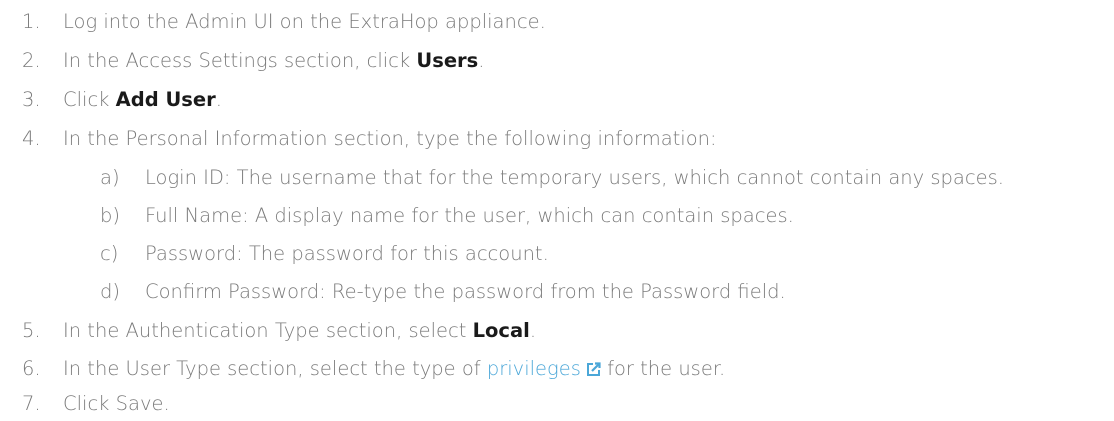 Image resolution: width=1114 pixels, height=421 pixels. What do you see at coordinates (593, 369) in the screenshot?
I see `external-link-icon` at bounding box center [593, 369].